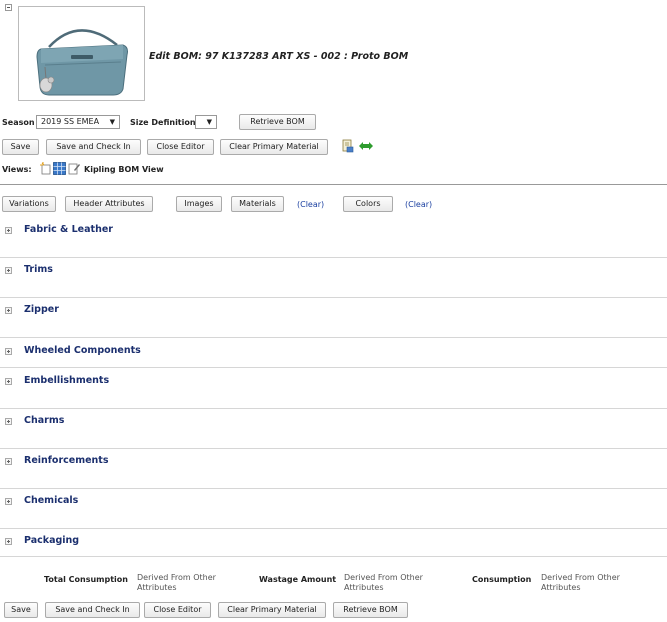 This screenshot has height=622, width=667. Describe the element at coordinates (86, 579) in the screenshot. I see `total-consumption-label: Total Consumption` at that location.